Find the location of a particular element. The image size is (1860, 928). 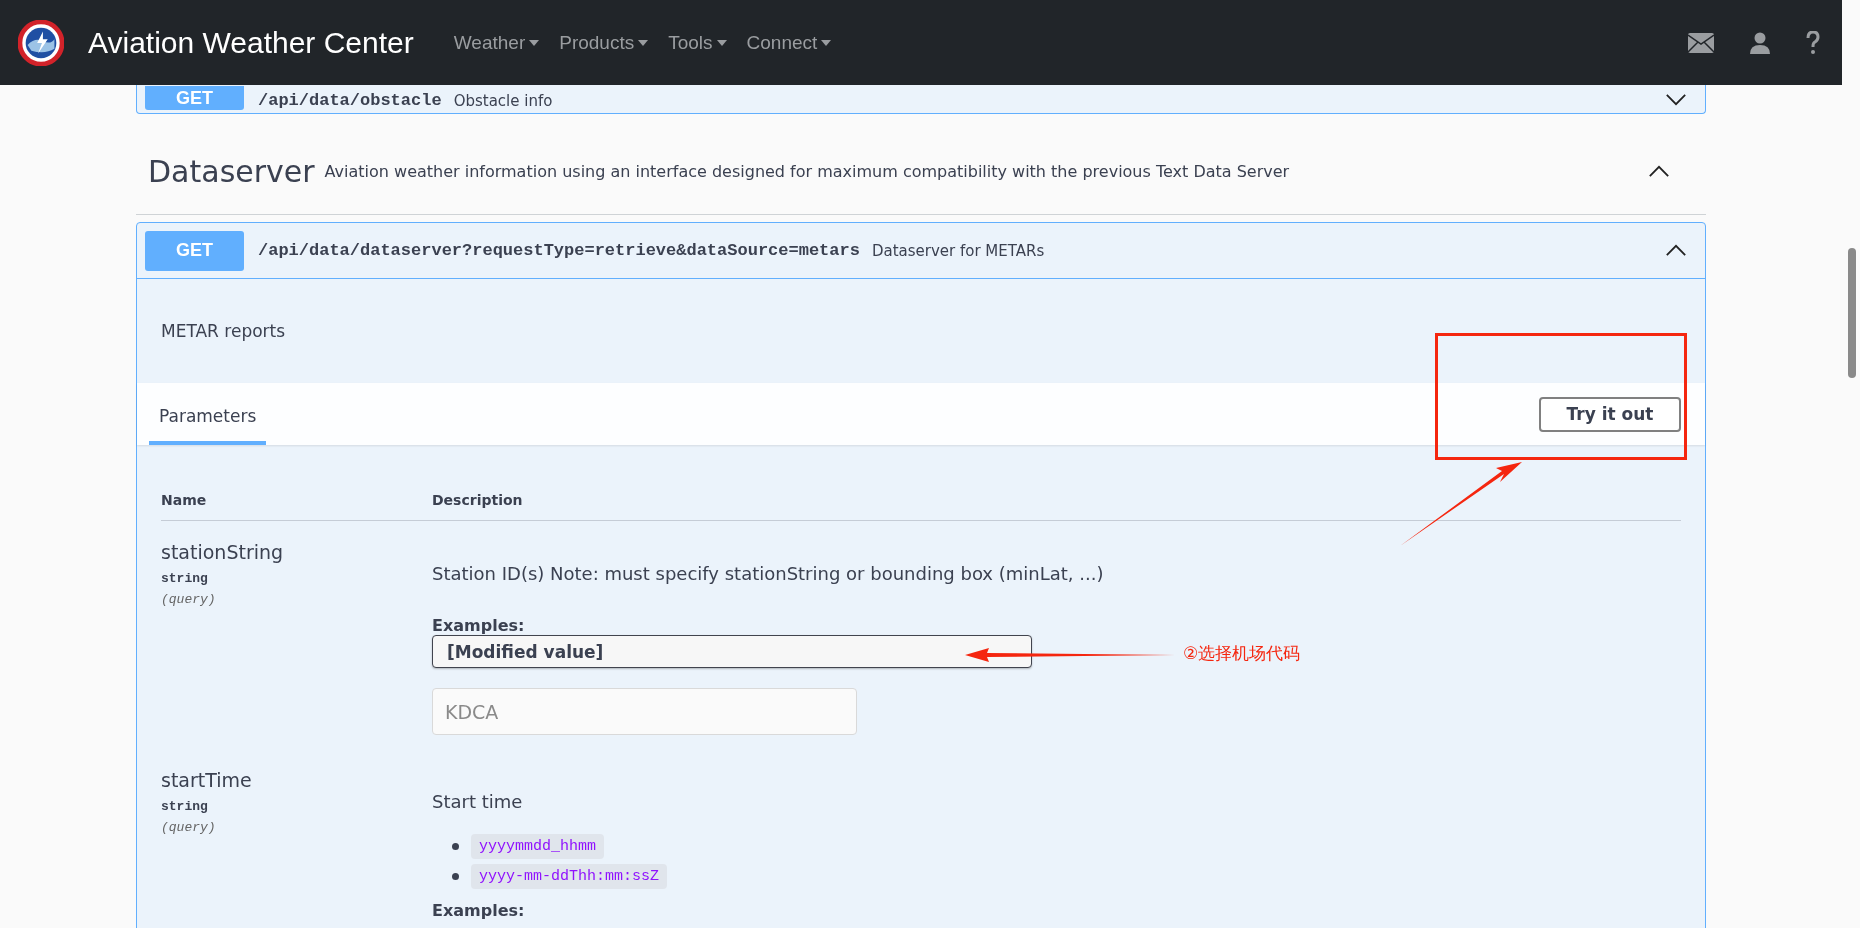

section-header: Dataserver Aviation weather information using an interface designed for maximum compatibility with the previous Text Data Server is located at coordinates (921, 164).